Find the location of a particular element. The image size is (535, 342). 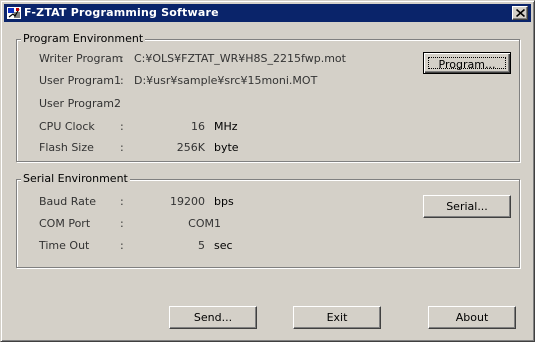

user-program1-value: D:¥usr¥sample¥src¥15moni.MOT is located at coordinates (226, 80).